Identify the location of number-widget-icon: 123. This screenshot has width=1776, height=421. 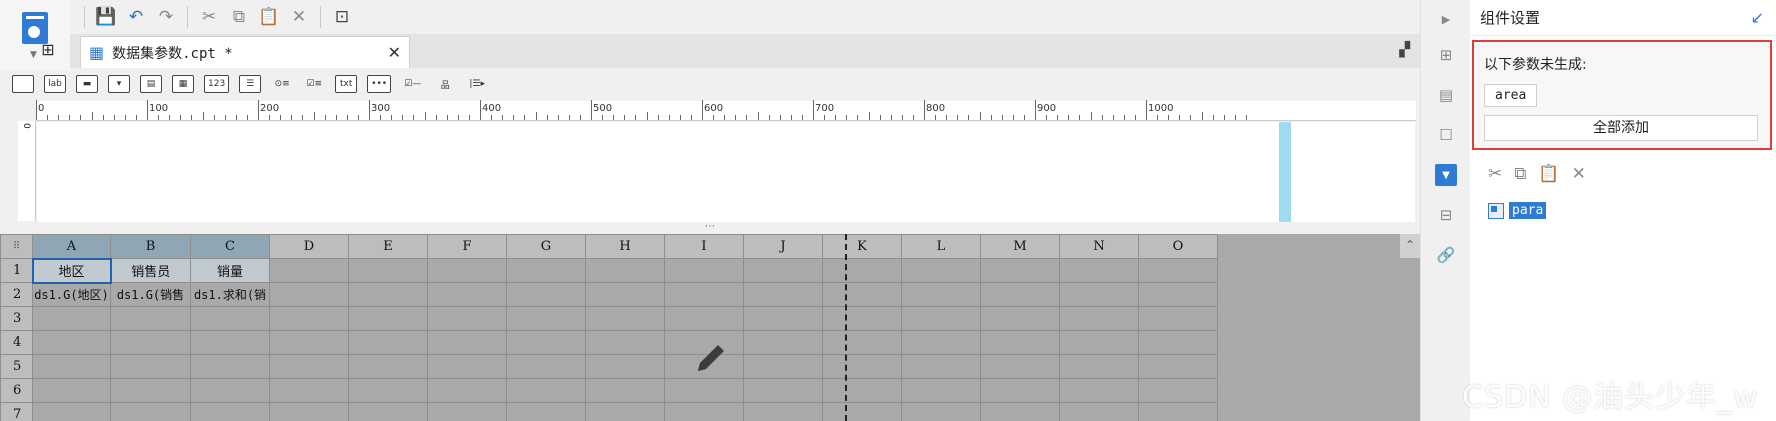
(217, 84).